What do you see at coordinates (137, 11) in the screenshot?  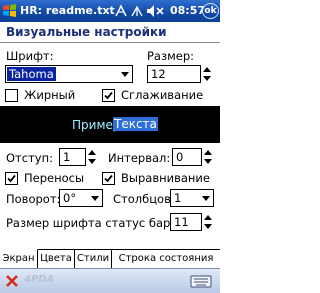 I see `signal-icon` at bounding box center [137, 11].